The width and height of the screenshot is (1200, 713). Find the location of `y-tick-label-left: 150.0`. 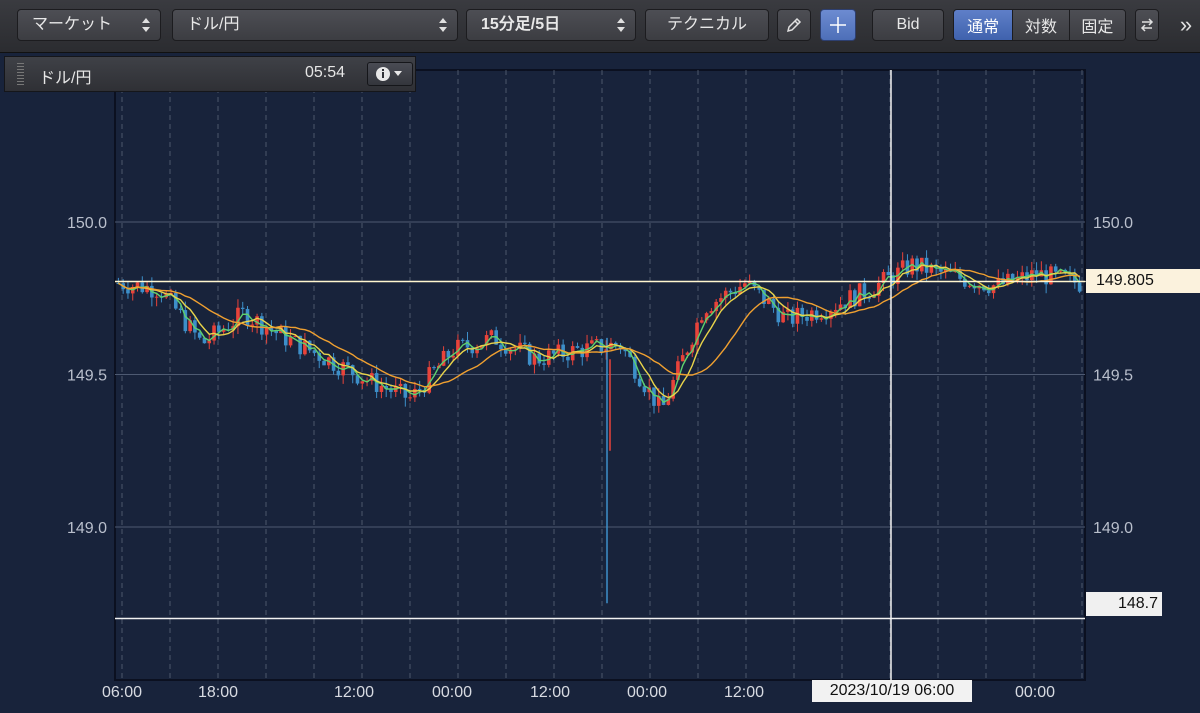

y-tick-label-left: 150.0 is located at coordinates (87, 223).